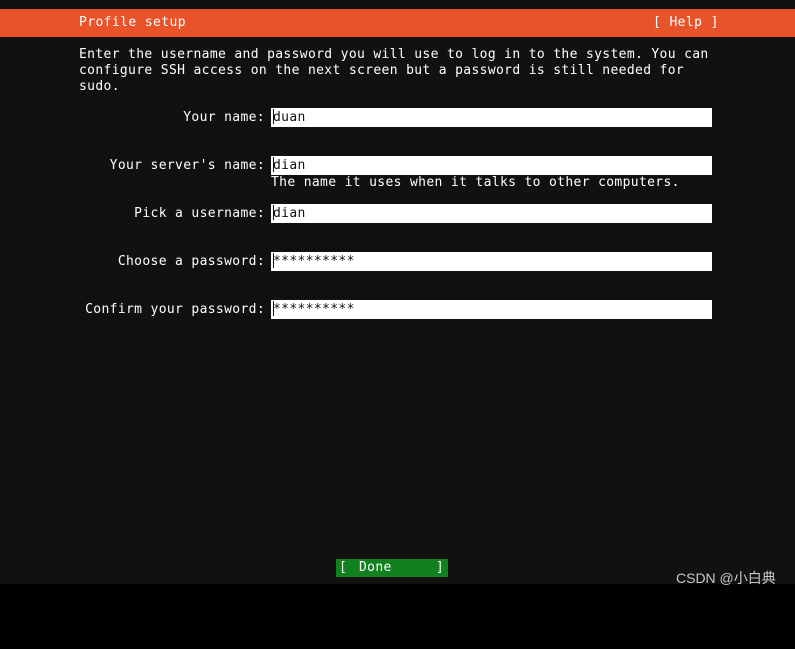 This screenshot has height=649, width=795. I want to click on done-button-label: Done, so click(375, 567).